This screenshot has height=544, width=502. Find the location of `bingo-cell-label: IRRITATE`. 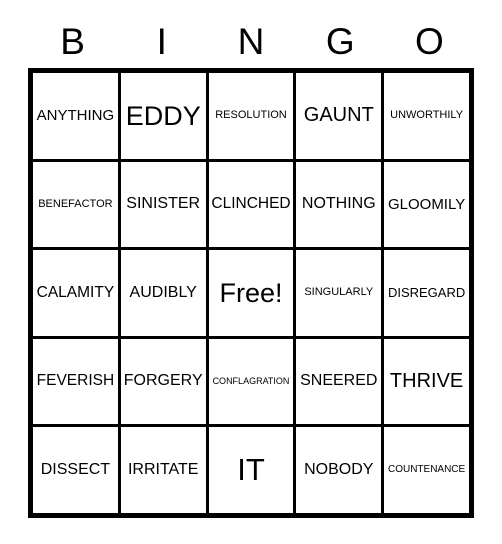

bingo-cell-label: IRRITATE is located at coordinates (163, 469).